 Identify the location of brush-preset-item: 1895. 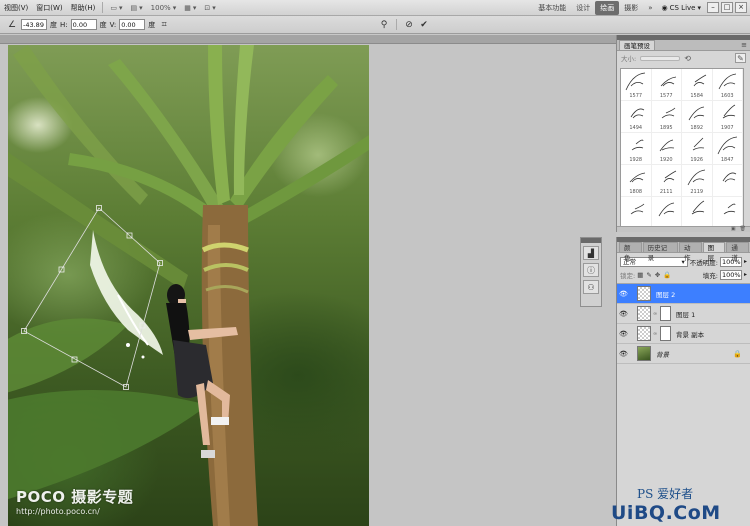
(666, 117).